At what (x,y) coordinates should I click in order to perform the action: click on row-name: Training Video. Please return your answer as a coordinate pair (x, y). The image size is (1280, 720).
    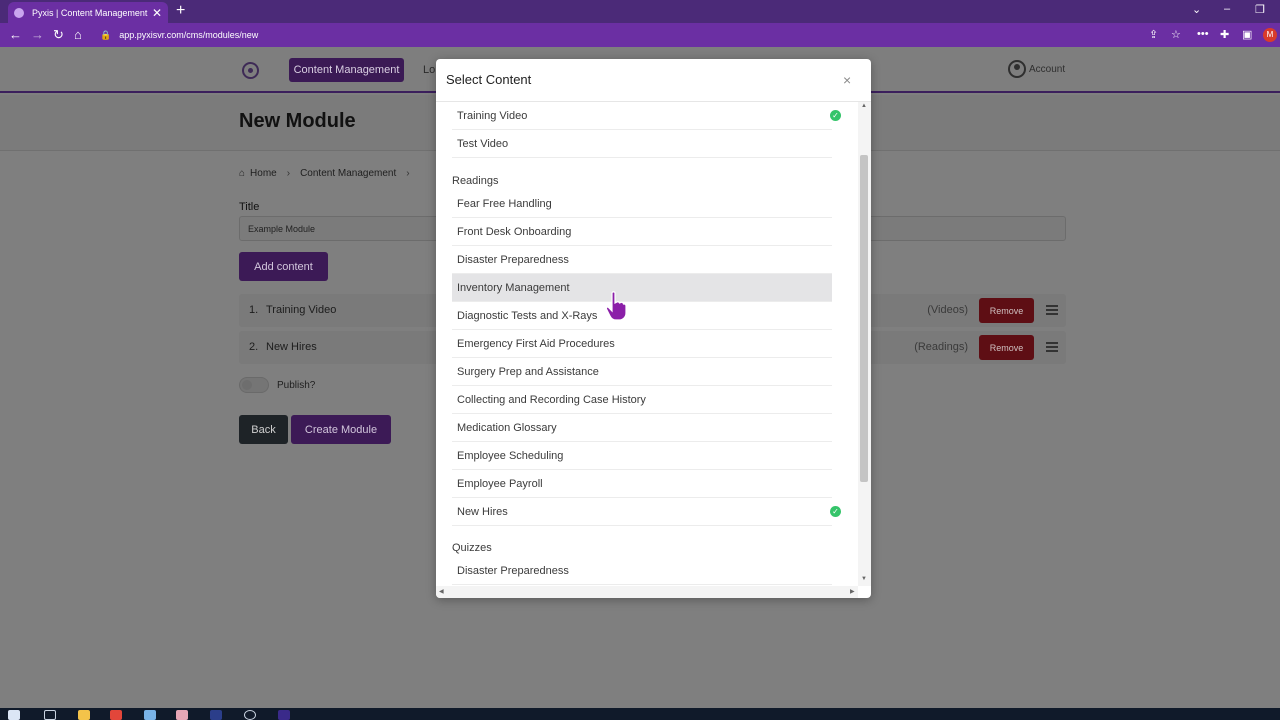
    Looking at the image, I should click on (301, 310).